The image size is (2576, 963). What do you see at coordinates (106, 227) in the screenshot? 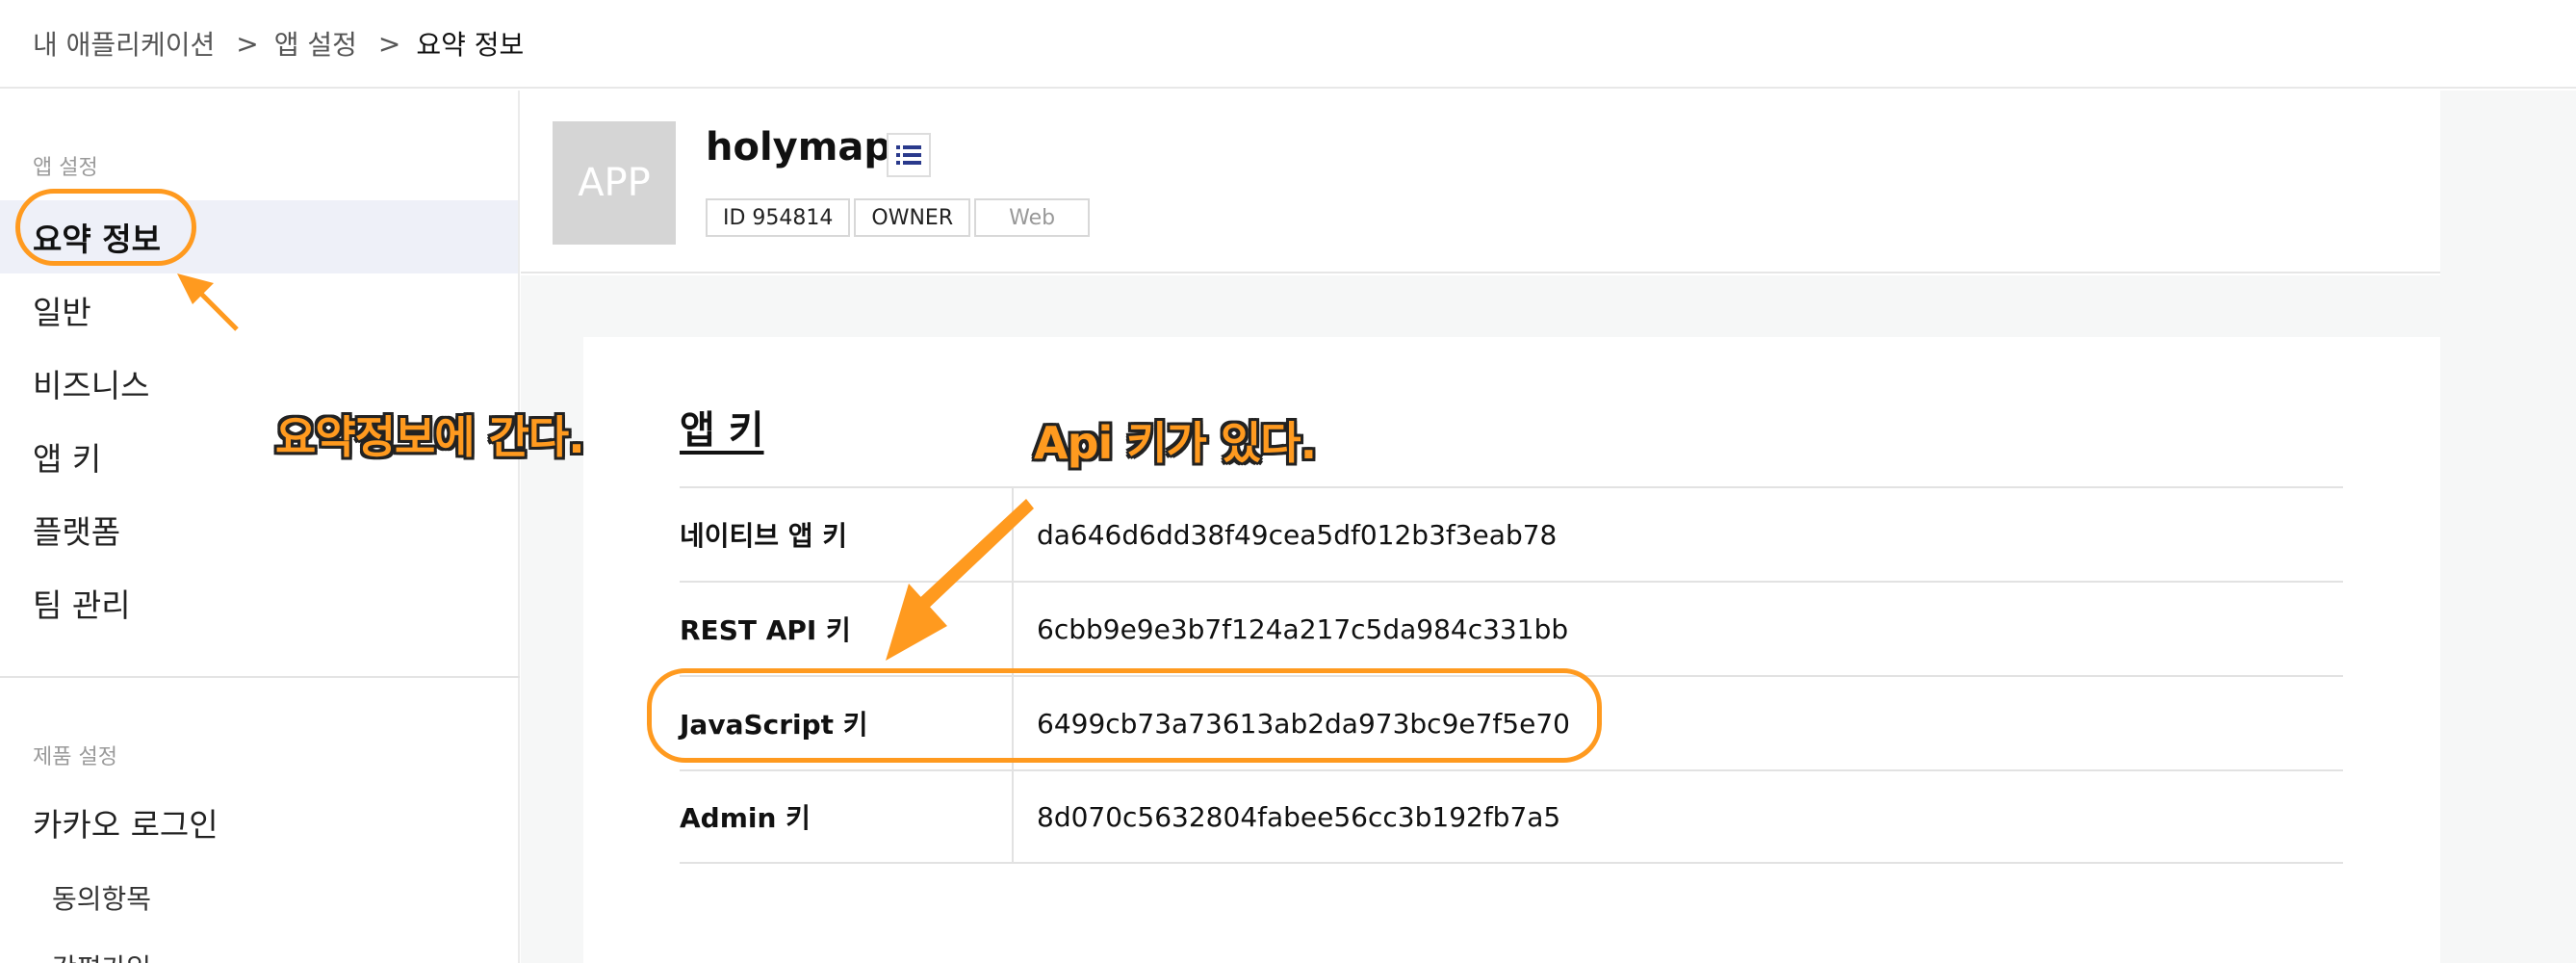
I see `annotation-highlight-summary` at bounding box center [106, 227].